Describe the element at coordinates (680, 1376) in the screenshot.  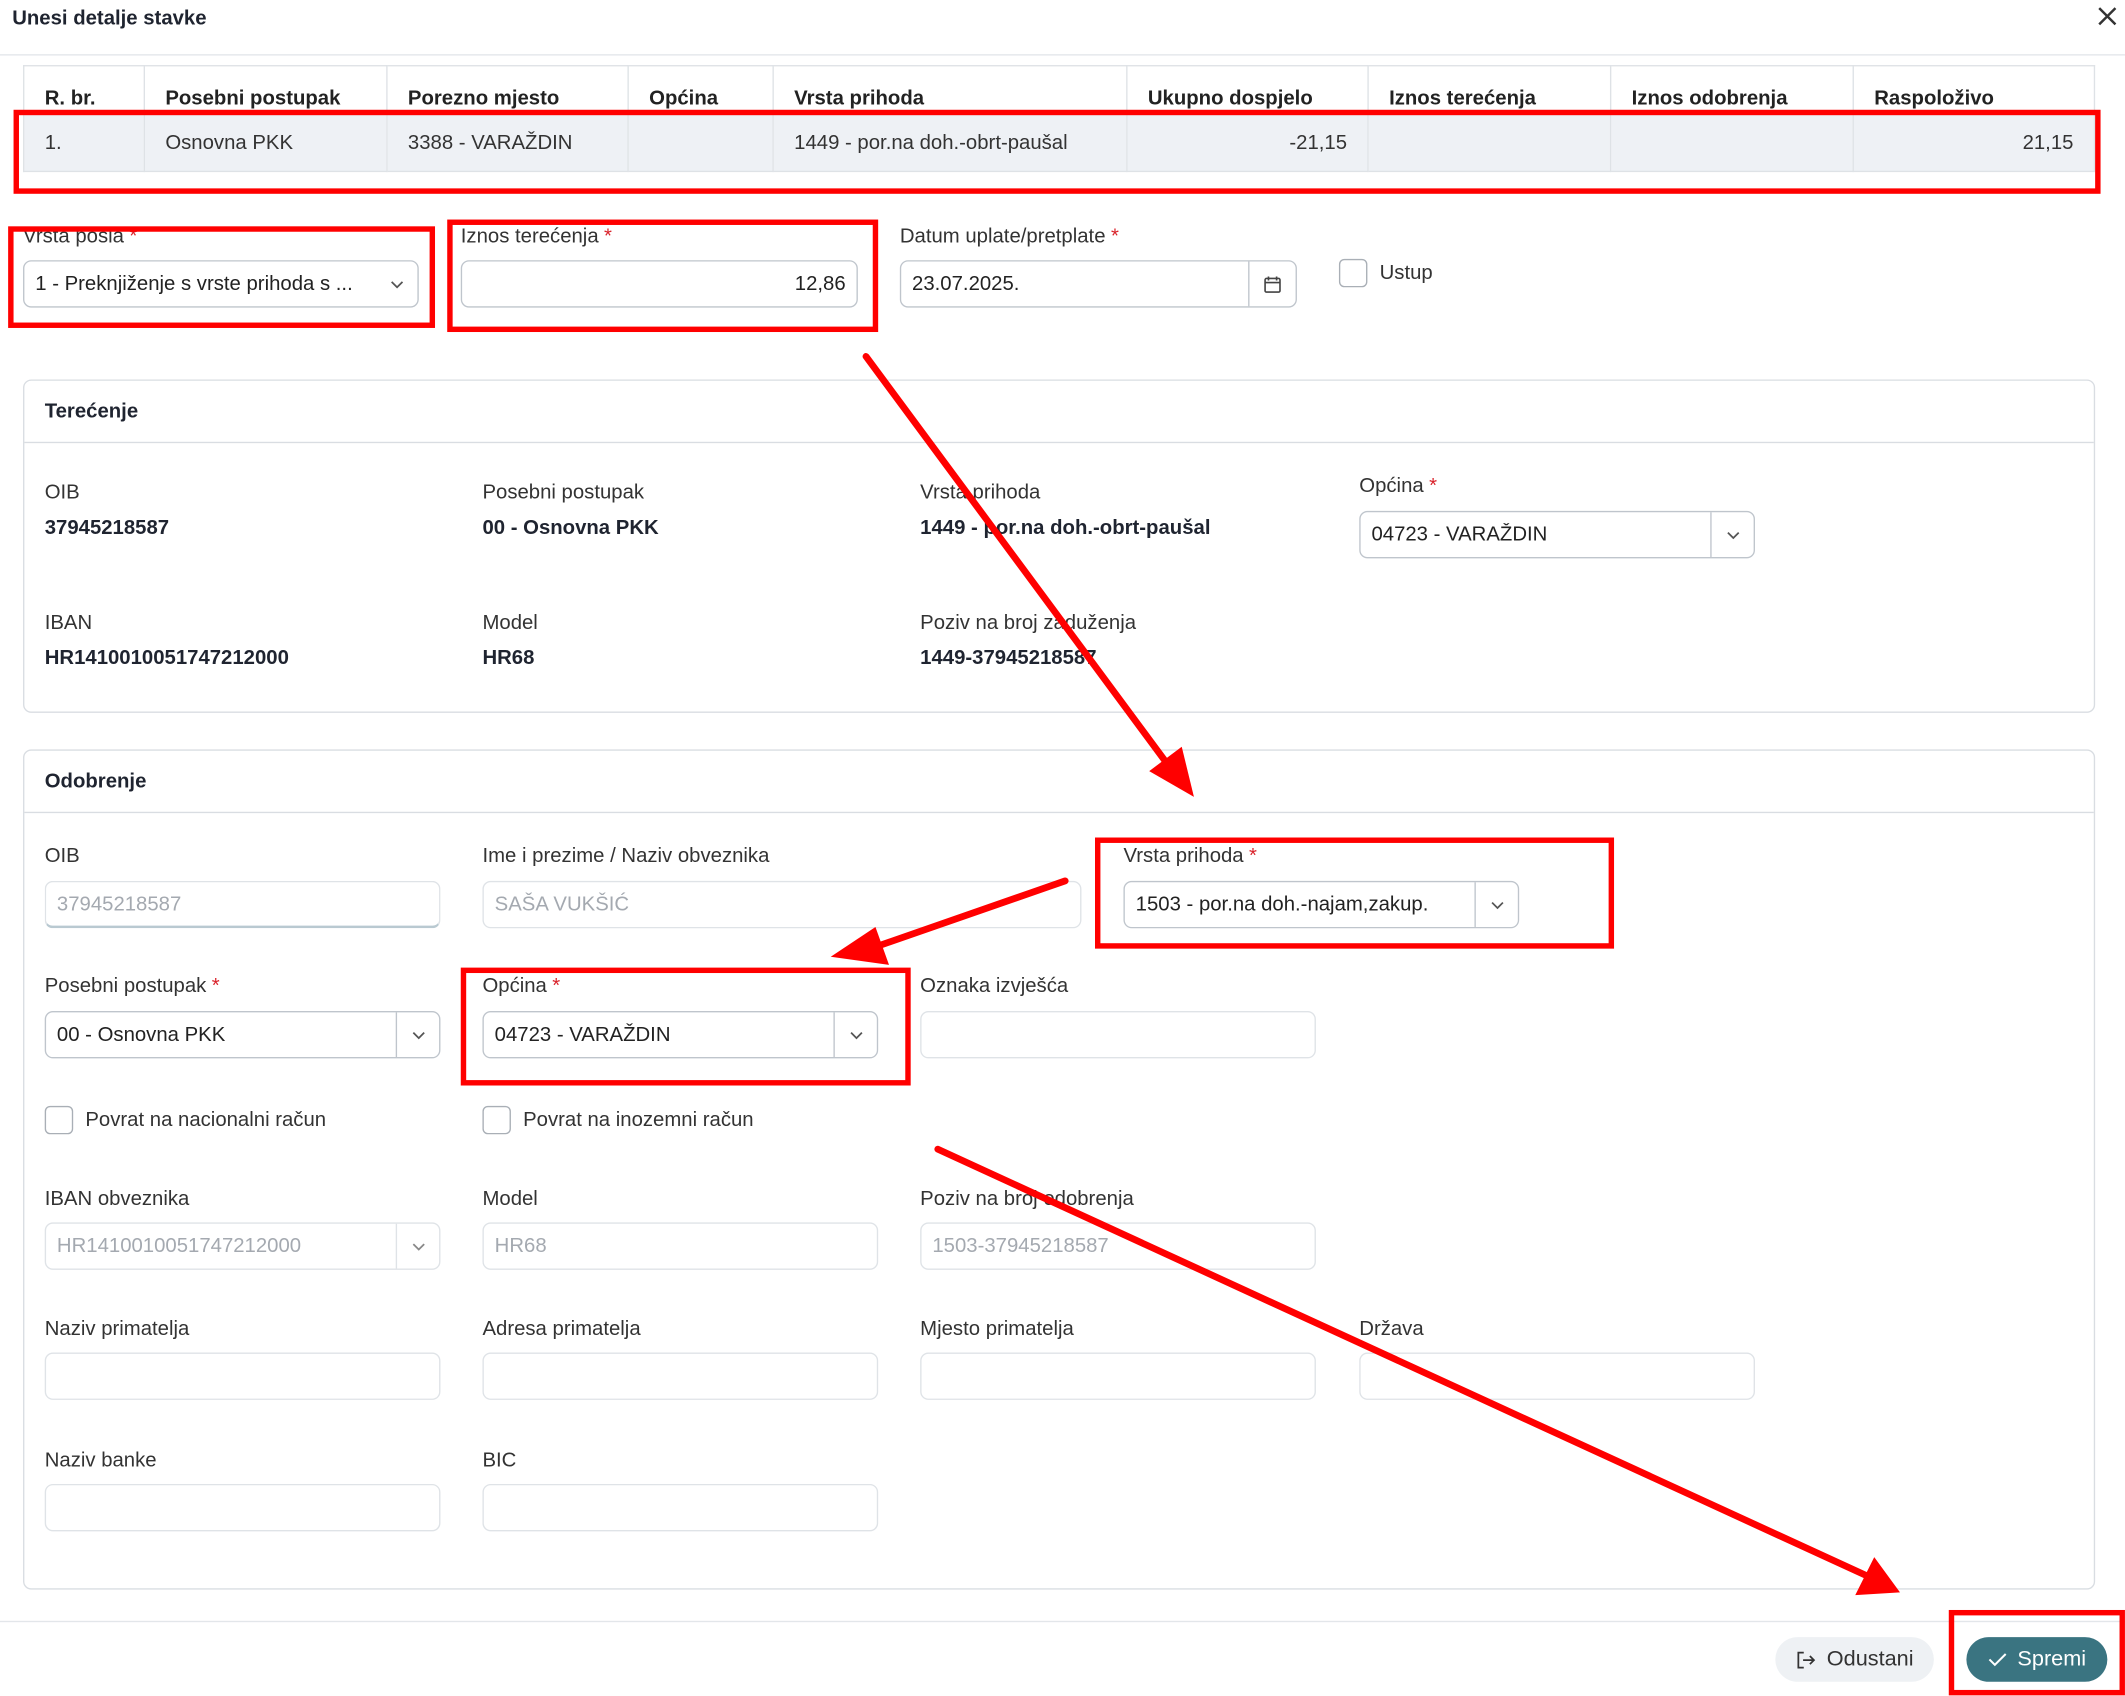
I see `adresa-primatelja-input` at that location.